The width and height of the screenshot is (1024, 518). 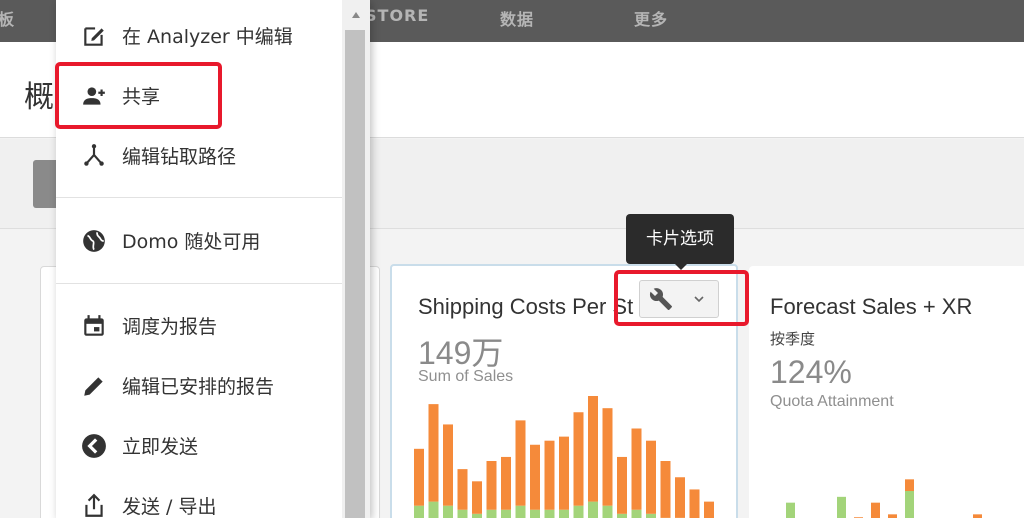 I want to click on menu-item-edit-drill-path: 编辑钻取路径, so click(x=199, y=155).